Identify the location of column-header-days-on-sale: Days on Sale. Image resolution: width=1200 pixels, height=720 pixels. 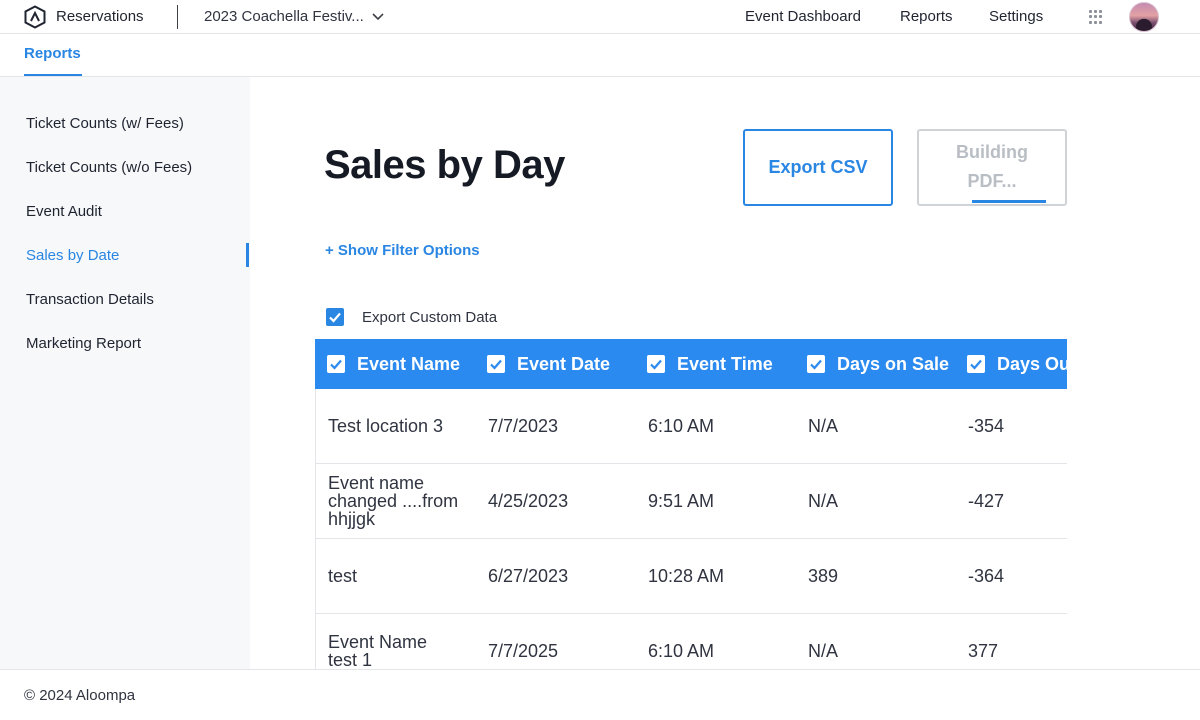
(878, 364).